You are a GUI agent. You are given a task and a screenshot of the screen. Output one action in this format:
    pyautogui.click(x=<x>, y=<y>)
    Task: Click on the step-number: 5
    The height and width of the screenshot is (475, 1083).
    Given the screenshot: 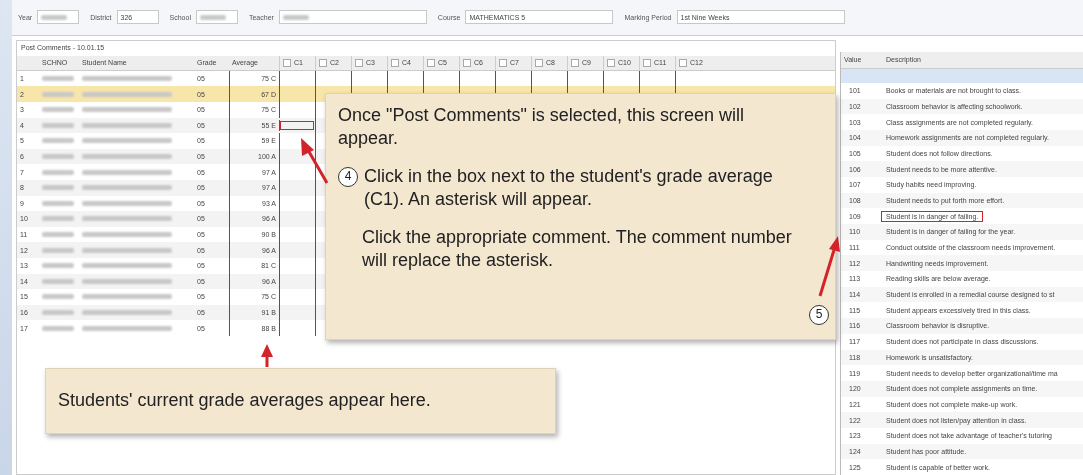 What is the action you would take?
    pyautogui.click(x=819, y=315)
    